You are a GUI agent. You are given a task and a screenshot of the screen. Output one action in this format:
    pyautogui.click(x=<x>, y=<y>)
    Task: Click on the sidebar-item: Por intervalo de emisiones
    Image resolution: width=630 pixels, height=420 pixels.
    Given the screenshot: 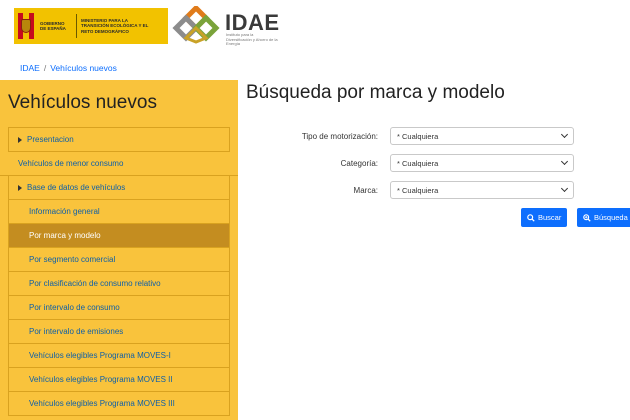 What is the action you would take?
    pyautogui.click(x=119, y=332)
    